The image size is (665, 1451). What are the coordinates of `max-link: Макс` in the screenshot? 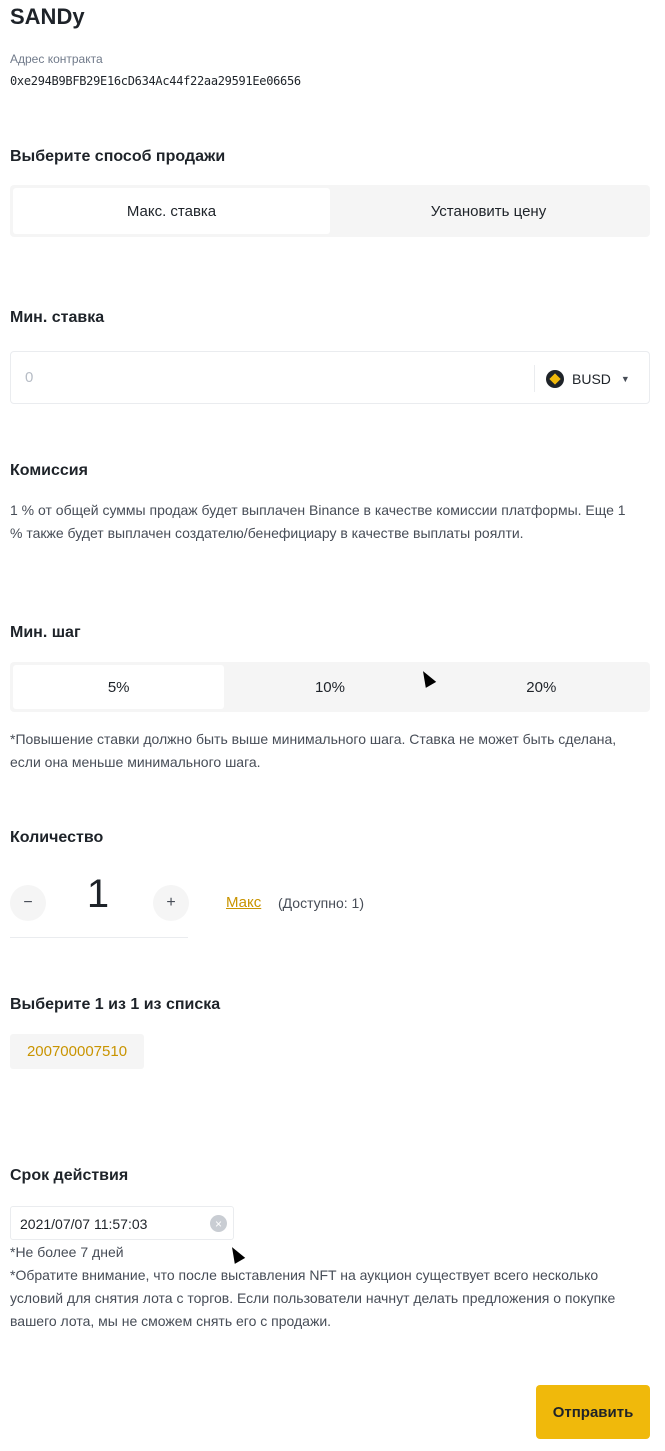 It's located at (243, 902).